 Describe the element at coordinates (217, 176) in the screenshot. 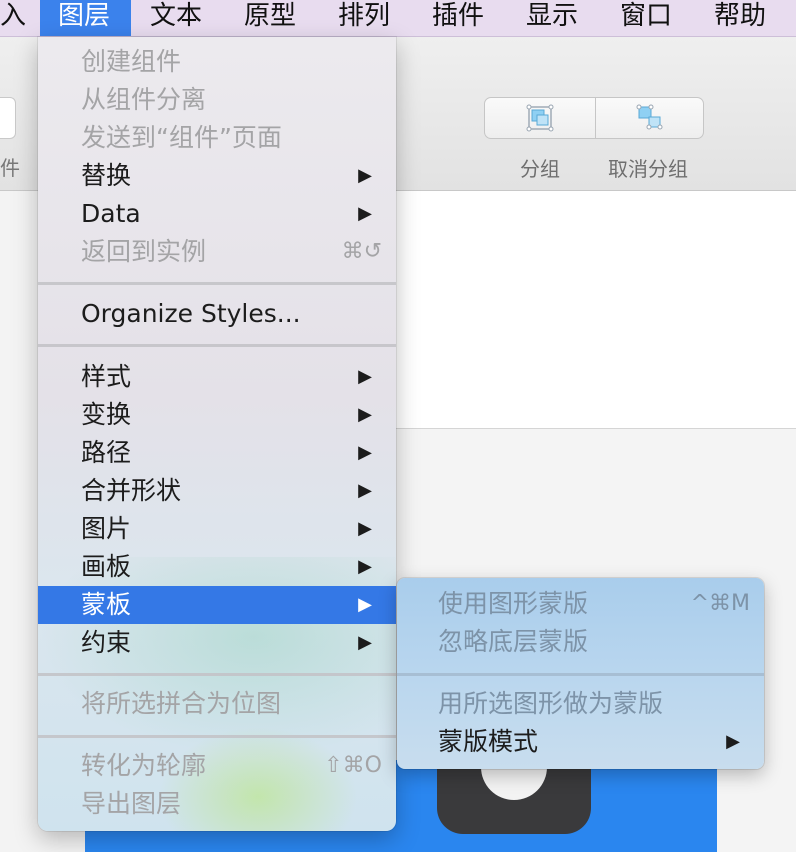

I see `menu-item-replace: 替换 ▶` at that location.